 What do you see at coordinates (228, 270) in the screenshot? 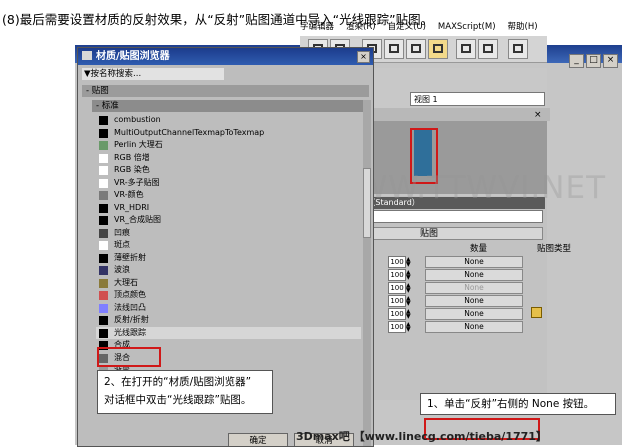
I see `map-type-item: 波浪` at bounding box center [228, 270].